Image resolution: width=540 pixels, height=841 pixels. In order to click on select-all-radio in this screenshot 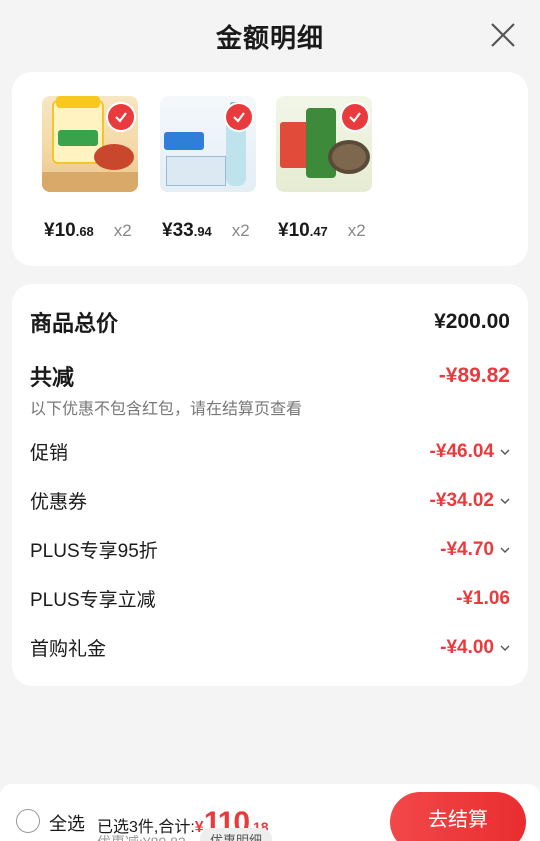, I will do `click(28, 821)`.